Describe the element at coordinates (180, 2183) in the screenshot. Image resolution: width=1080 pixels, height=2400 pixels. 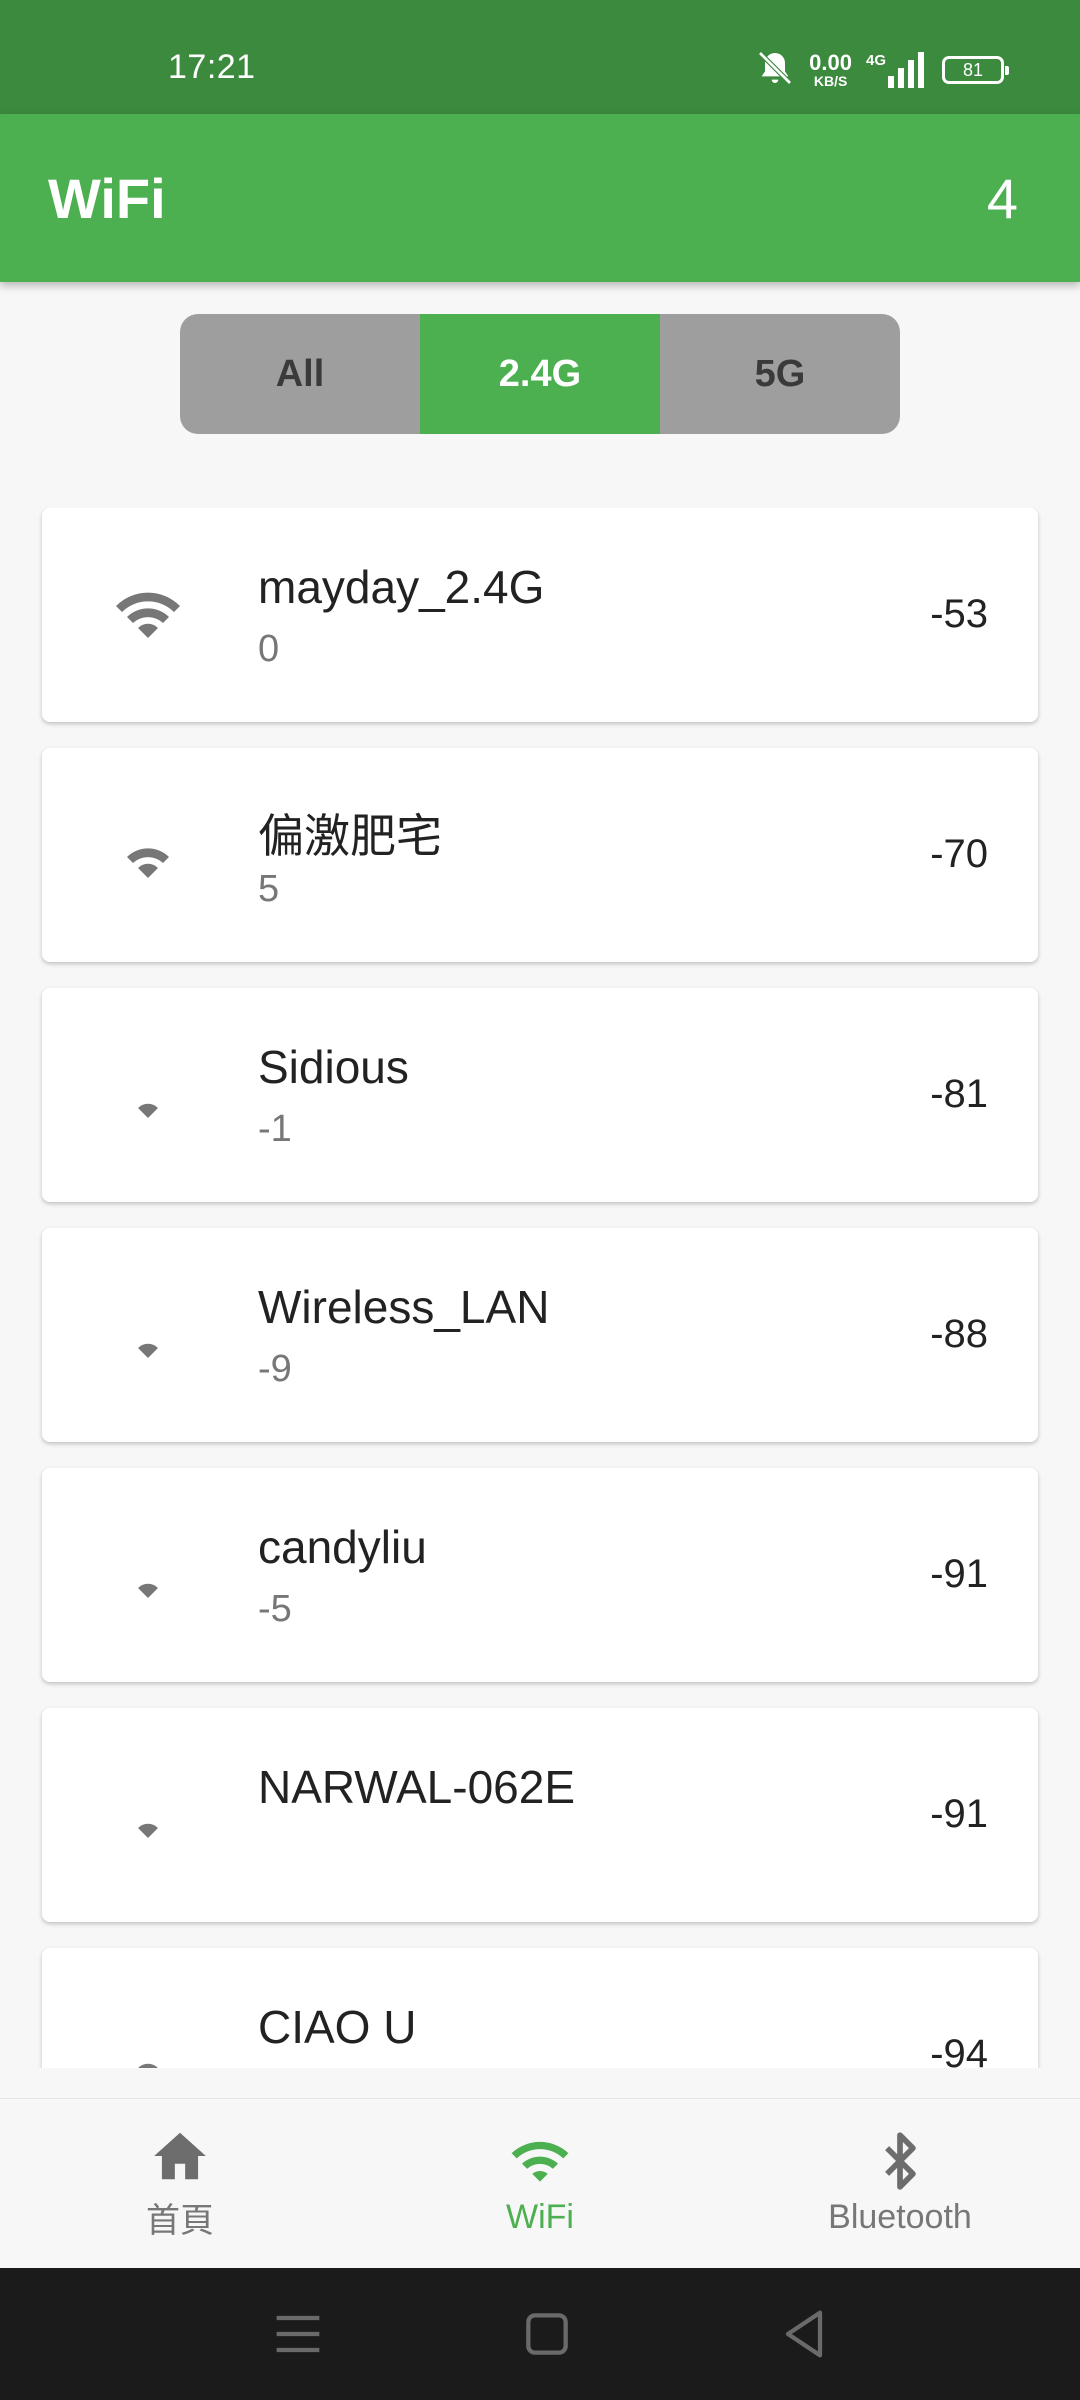
I see `nav-home: 首頁` at that location.